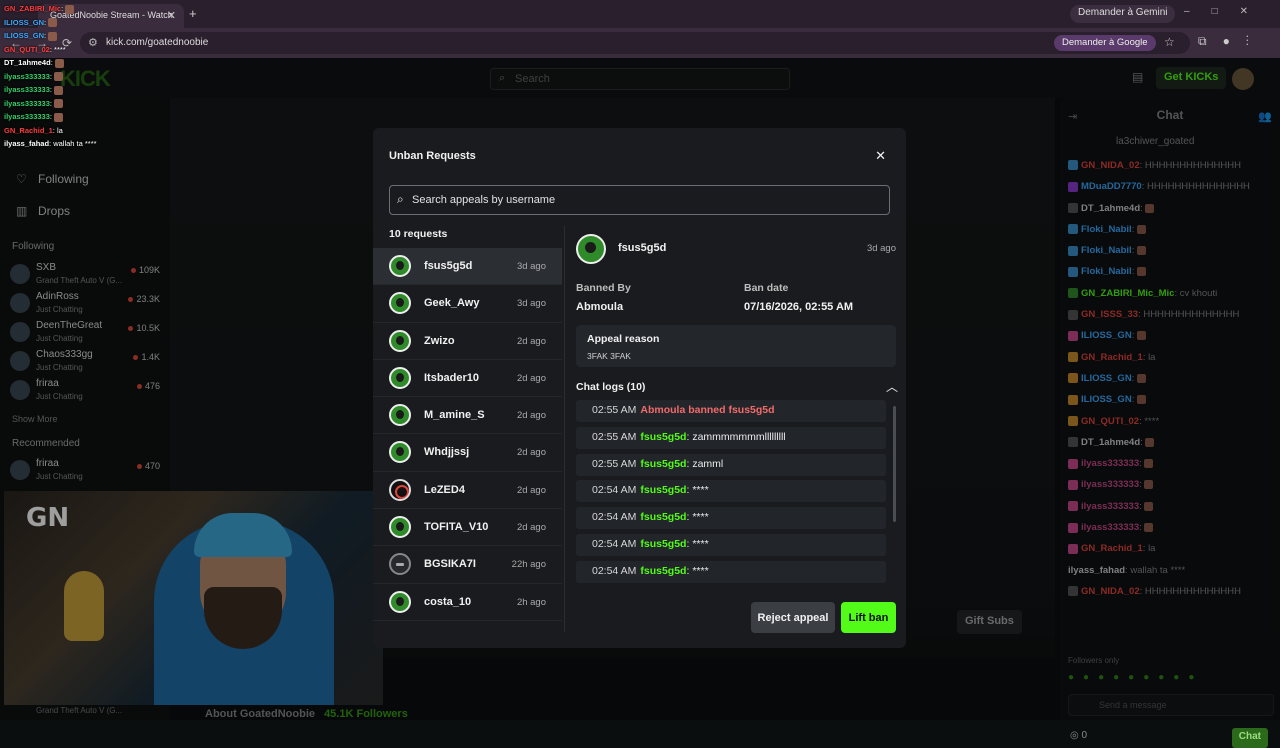 The image size is (1280, 748). Describe the element at coordinates (447, 452) in the screenshot. I see `request-username: Whdjjssj` at that location.